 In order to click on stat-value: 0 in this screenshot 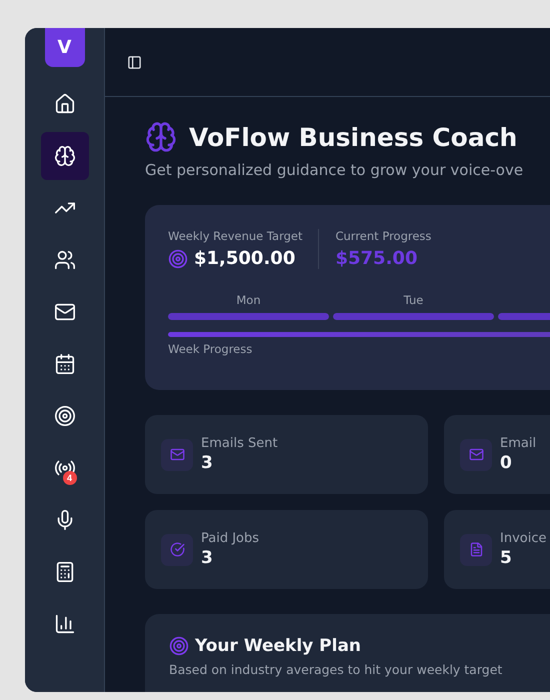, I will do `click(506, 463)`.